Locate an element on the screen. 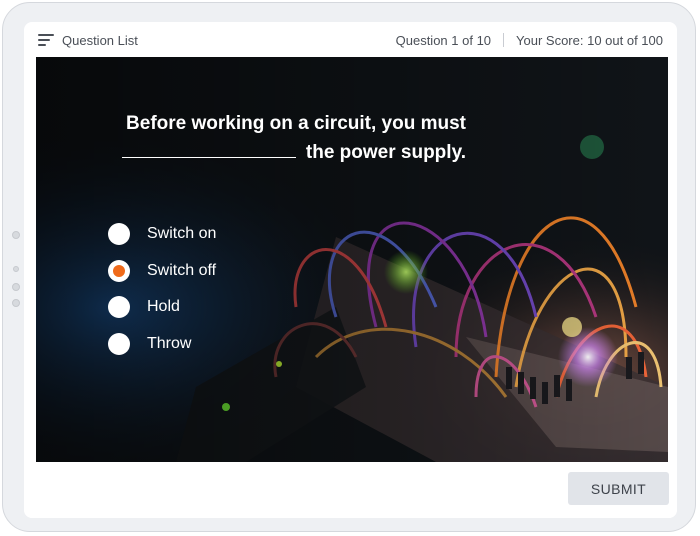  submit-button: SUBMIT is located at coordinates (618, 488).